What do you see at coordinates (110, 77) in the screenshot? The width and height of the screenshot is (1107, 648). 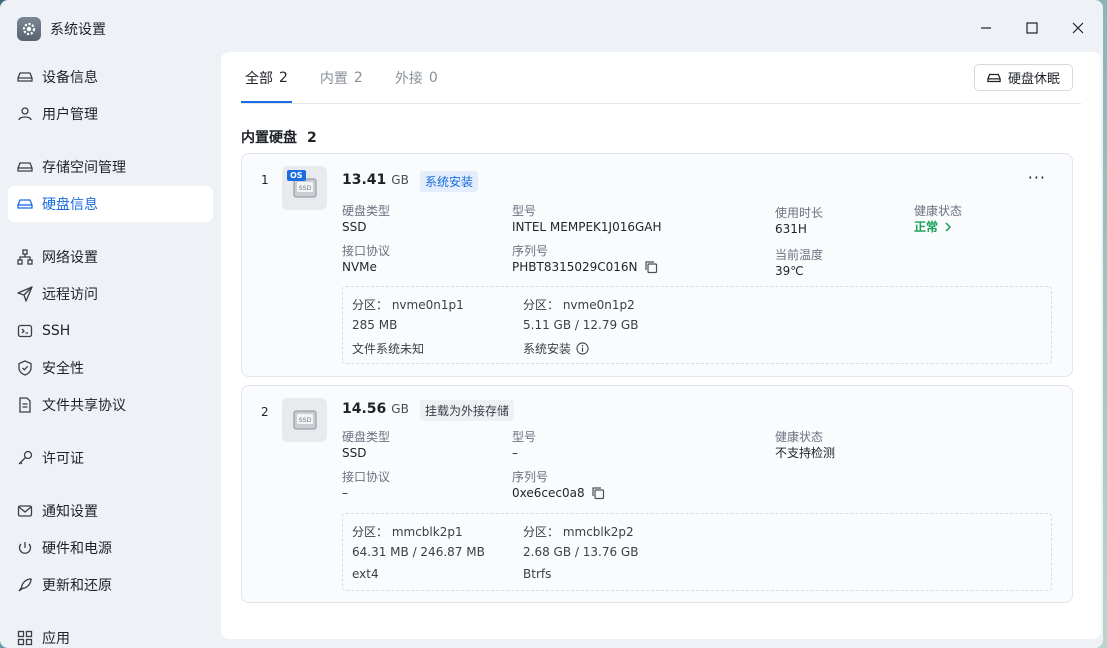 I see `sidebar-item-device-info: 设备信息` at bounding box center [110, 77].